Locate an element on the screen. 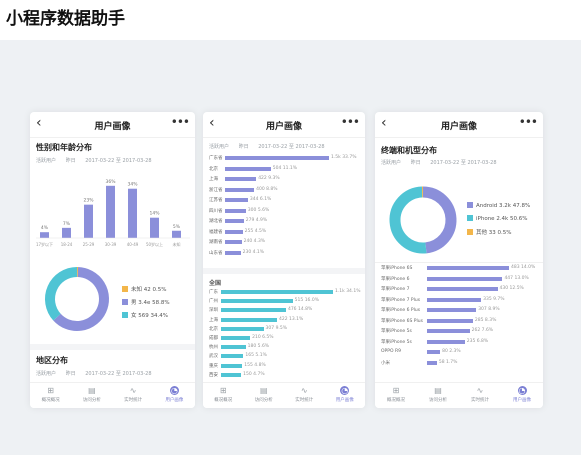 The image size is (581, 455). tab-bar: ⊞ 概况概况 ▤ 访问分析 ∿ 实时统计 ◔ 用户画像 is located at coordinates (459, 395).